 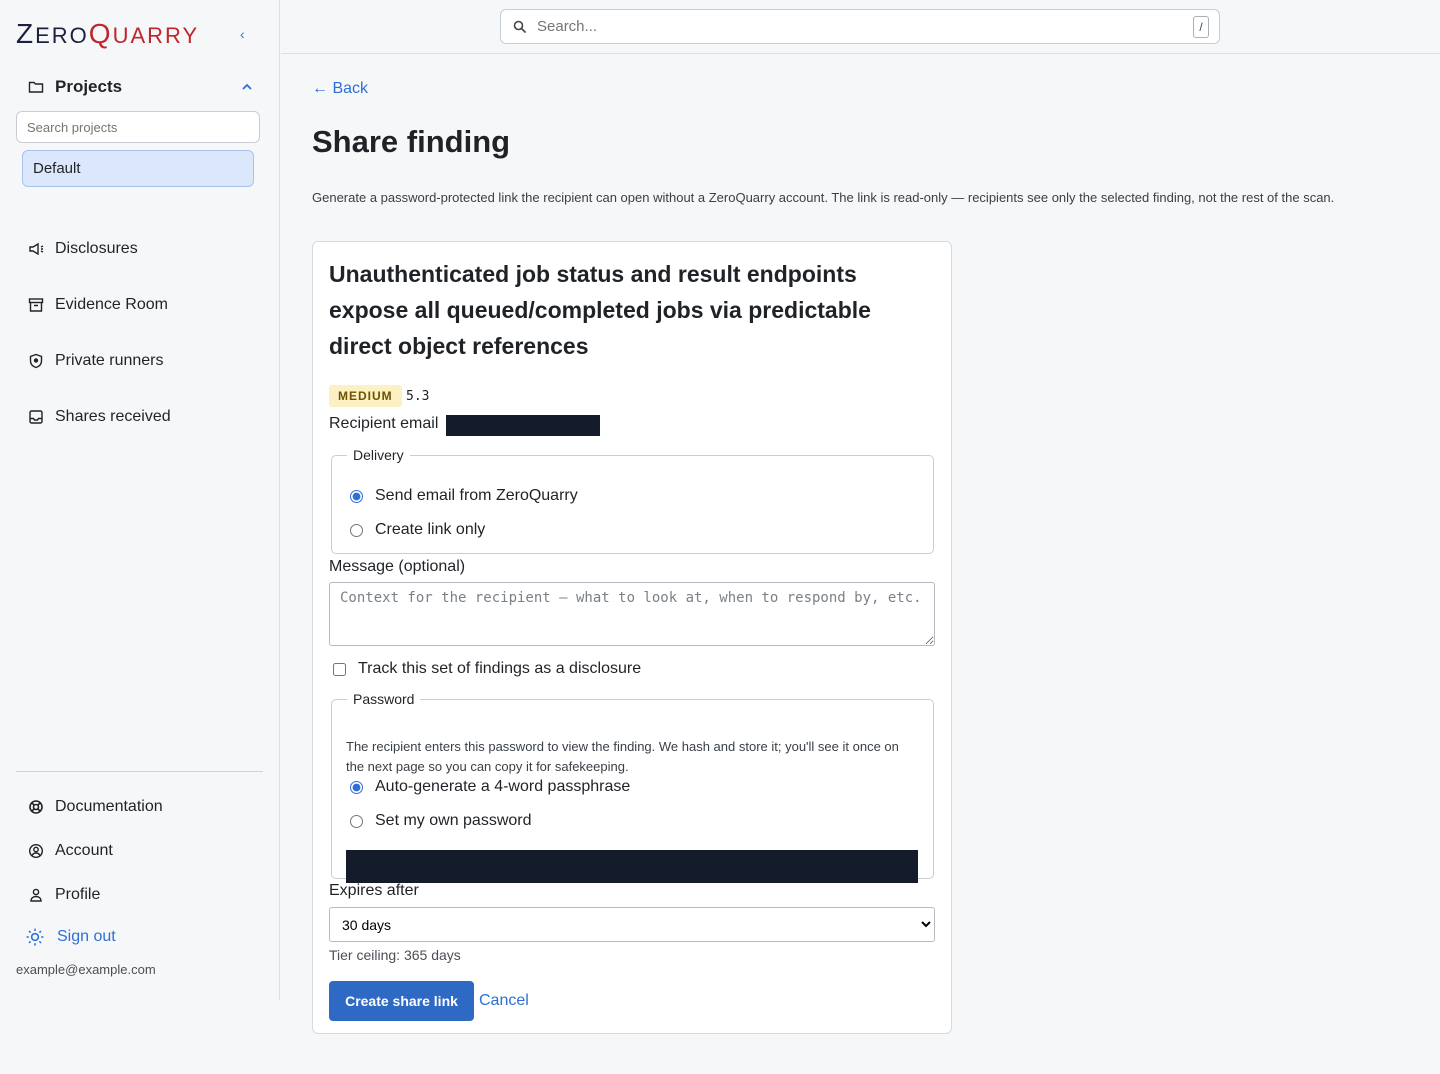 What do you see at coordinates (384, 699) in the screenshot?
I see `password-legend: Password` at bounding box center [384, 699].